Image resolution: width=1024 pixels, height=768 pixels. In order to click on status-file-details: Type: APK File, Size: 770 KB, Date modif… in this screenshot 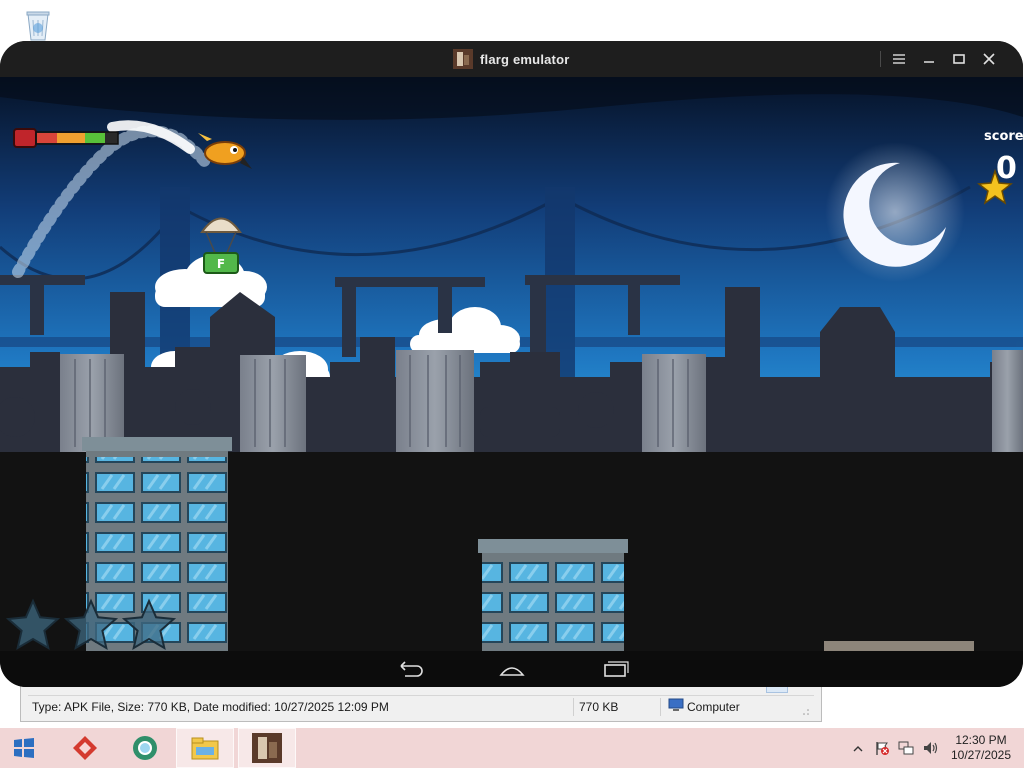, I will do `click(210, 707)`.